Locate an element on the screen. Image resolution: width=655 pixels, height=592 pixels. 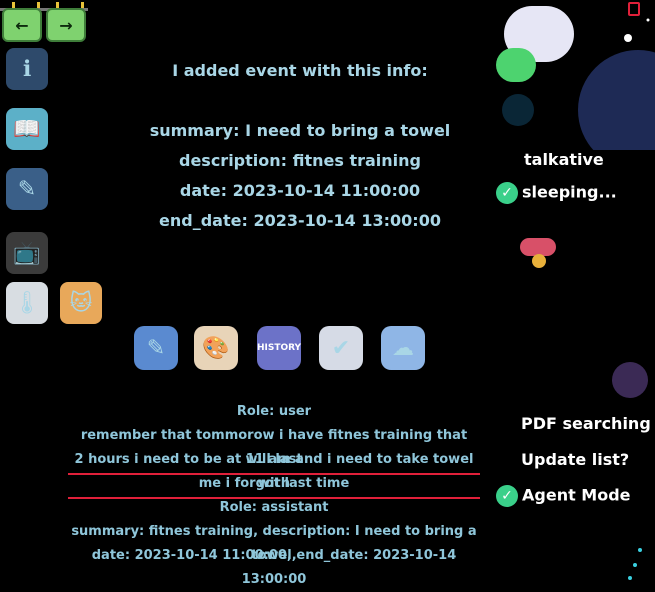
mute-badge-icon is located at coordinates (539, 261).